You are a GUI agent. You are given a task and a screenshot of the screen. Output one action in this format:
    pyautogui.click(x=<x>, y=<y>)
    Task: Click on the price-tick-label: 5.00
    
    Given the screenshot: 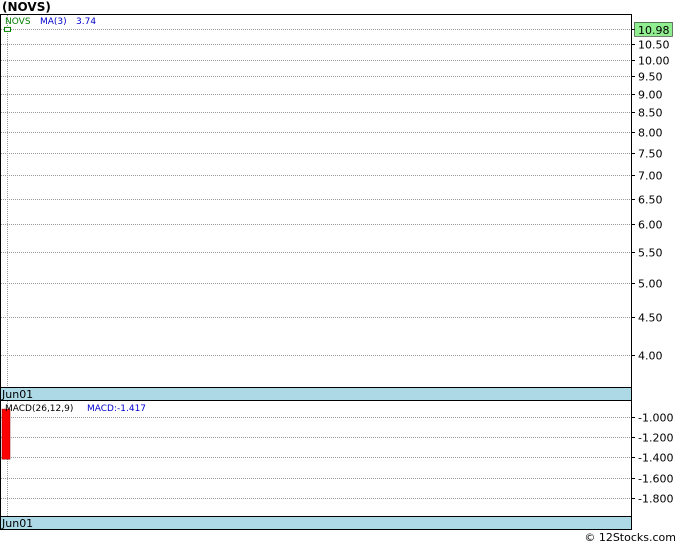 What is the action you would take?
    pyautogui.click(x=650, y=284)
    